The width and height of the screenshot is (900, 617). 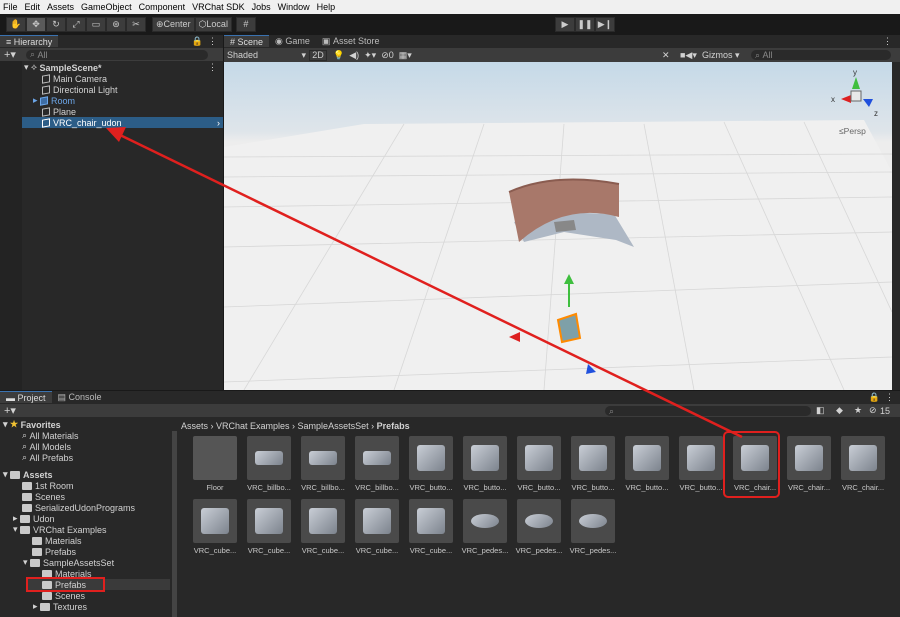 What do you see at coordinates (136, 24) in the screenshot?
I see `custom-tool-button: ✂` at bounding box center [136, 24].